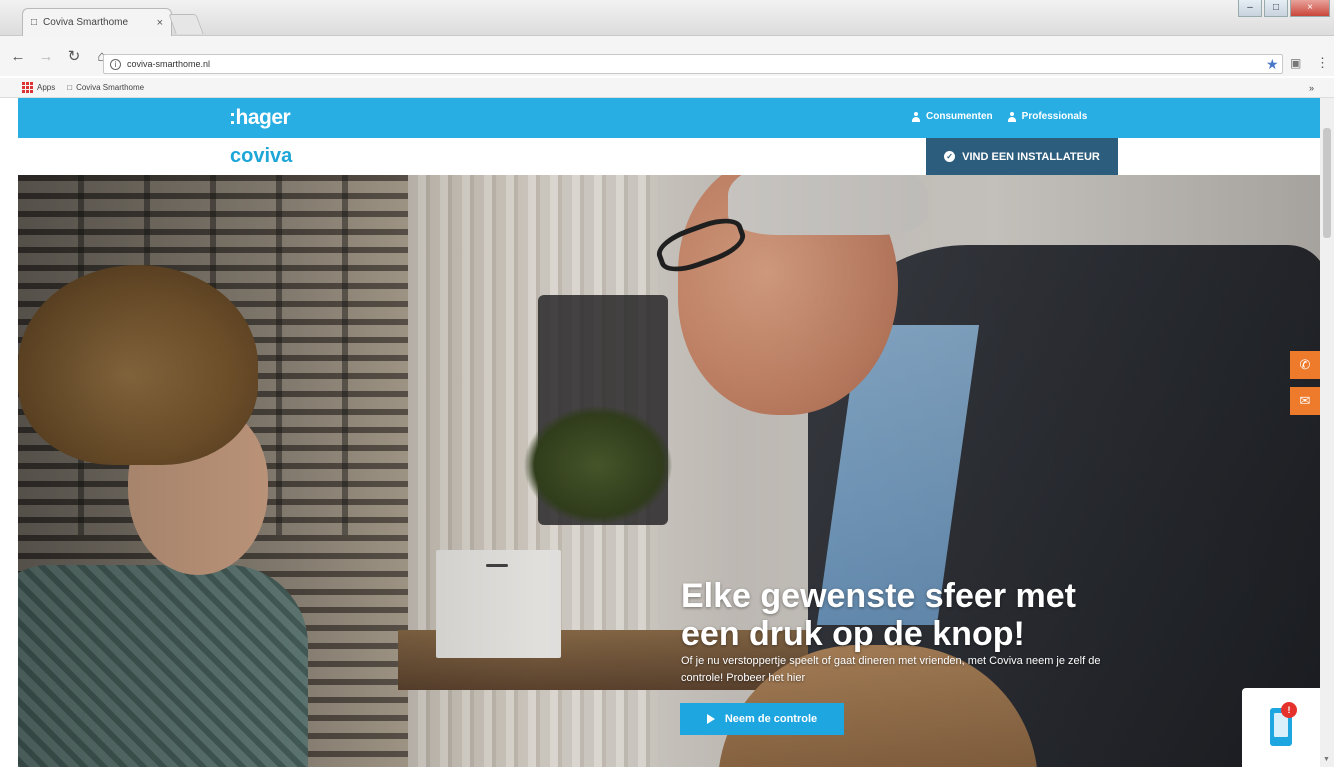 This screenshot has height=767, width=1334. Describe the element at coordinates (160, 23) in the screenshot. I see `tab-close-icon: ×` at that location.